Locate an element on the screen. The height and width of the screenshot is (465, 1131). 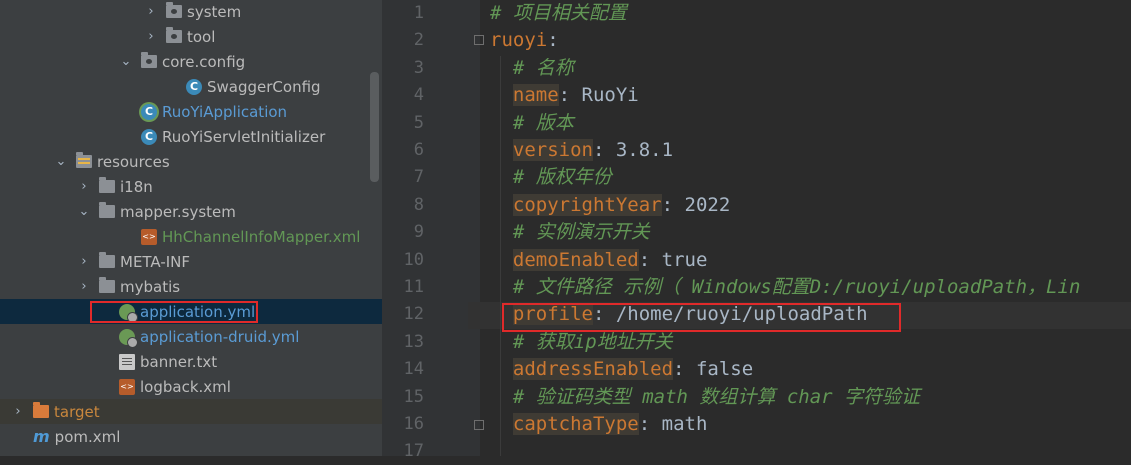
code-line: # 实例演示开关 is located at coordinates (570, 232).